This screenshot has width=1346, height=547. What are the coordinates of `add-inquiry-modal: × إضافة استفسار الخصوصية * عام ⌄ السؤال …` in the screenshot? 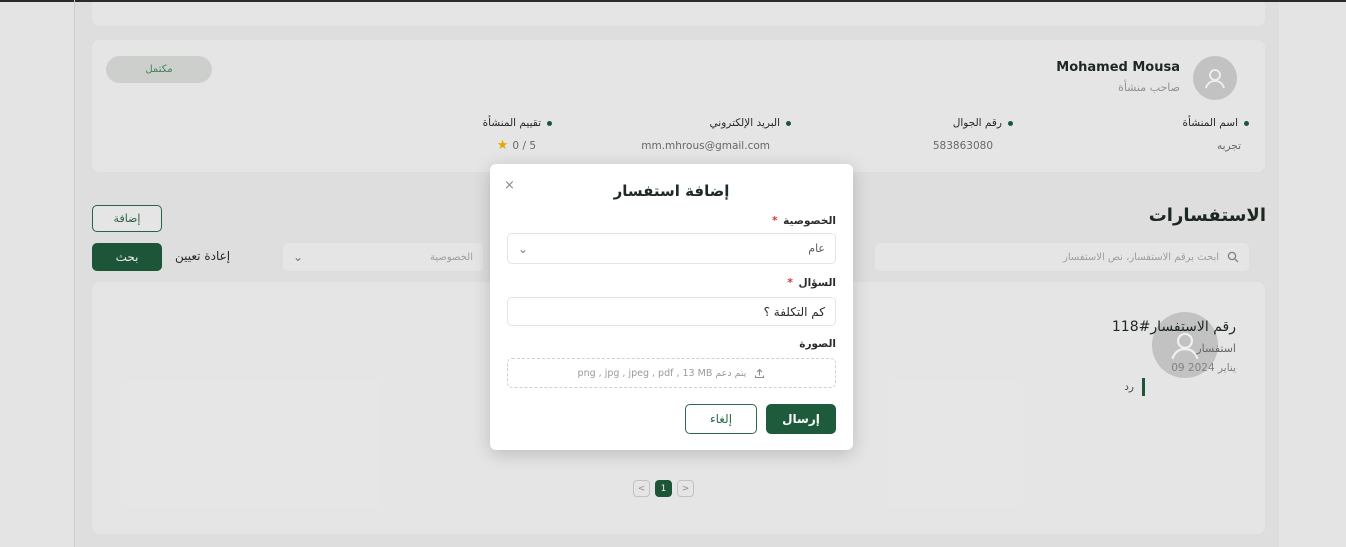 It's located at (671, 307).